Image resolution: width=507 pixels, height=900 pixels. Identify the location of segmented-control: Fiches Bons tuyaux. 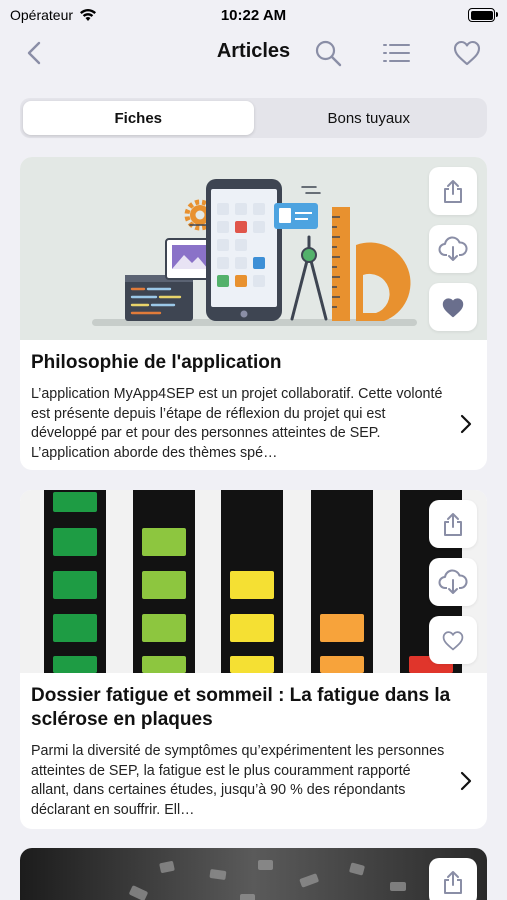
(253, 118).